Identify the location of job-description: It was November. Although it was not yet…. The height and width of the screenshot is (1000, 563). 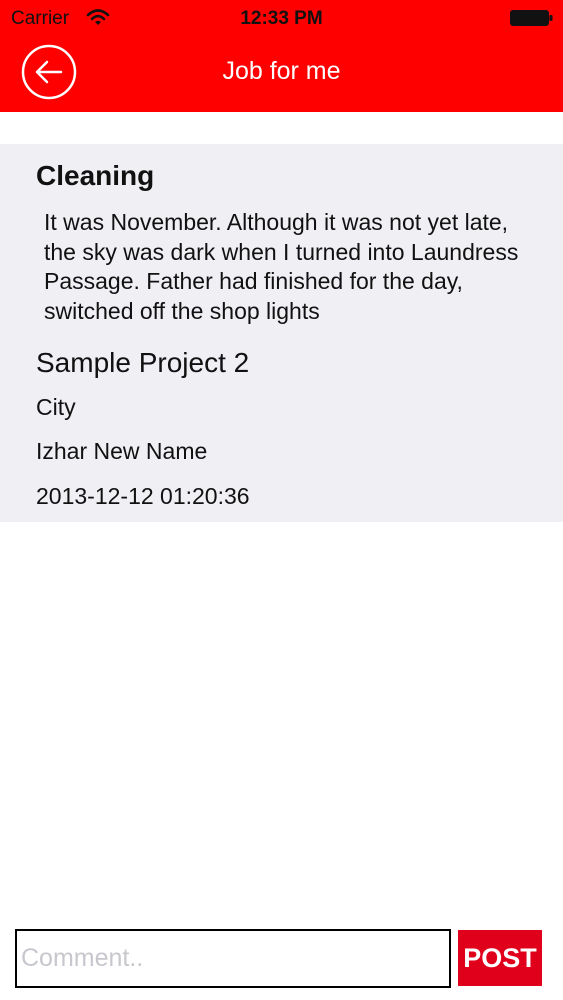
(281, 266).